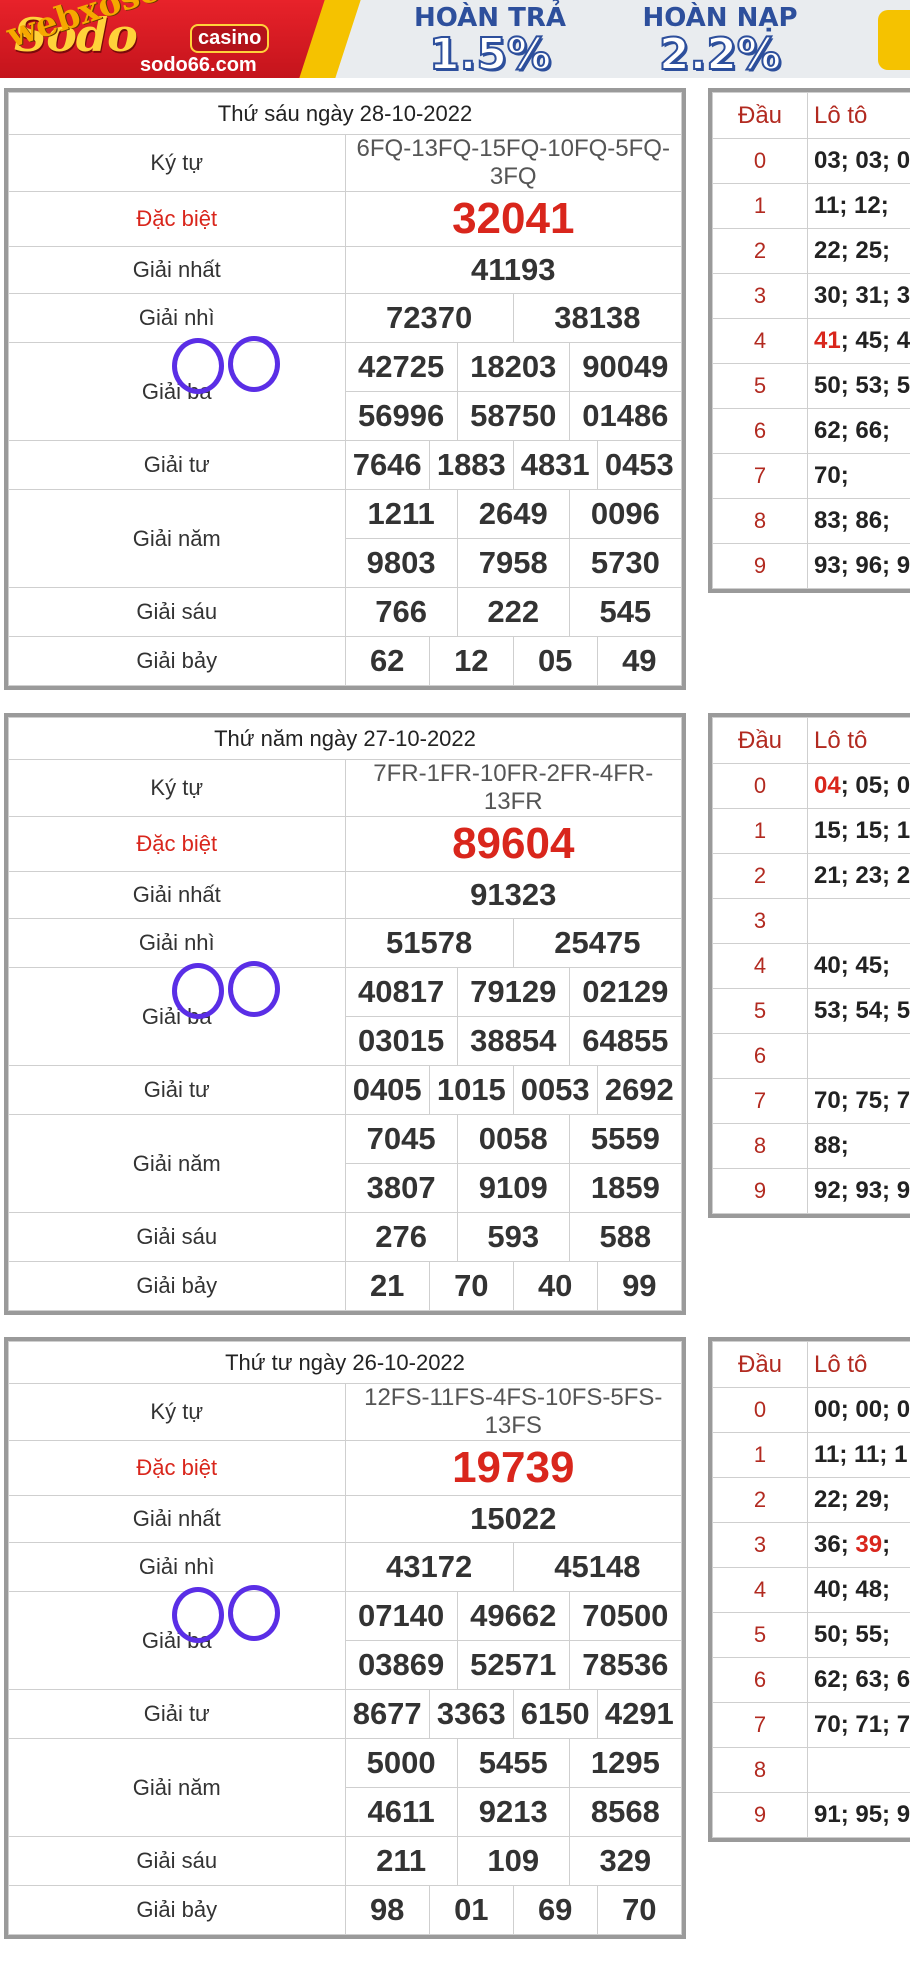  I want to click on loto-row: 9 93; 96; 9, so click(811, 566).